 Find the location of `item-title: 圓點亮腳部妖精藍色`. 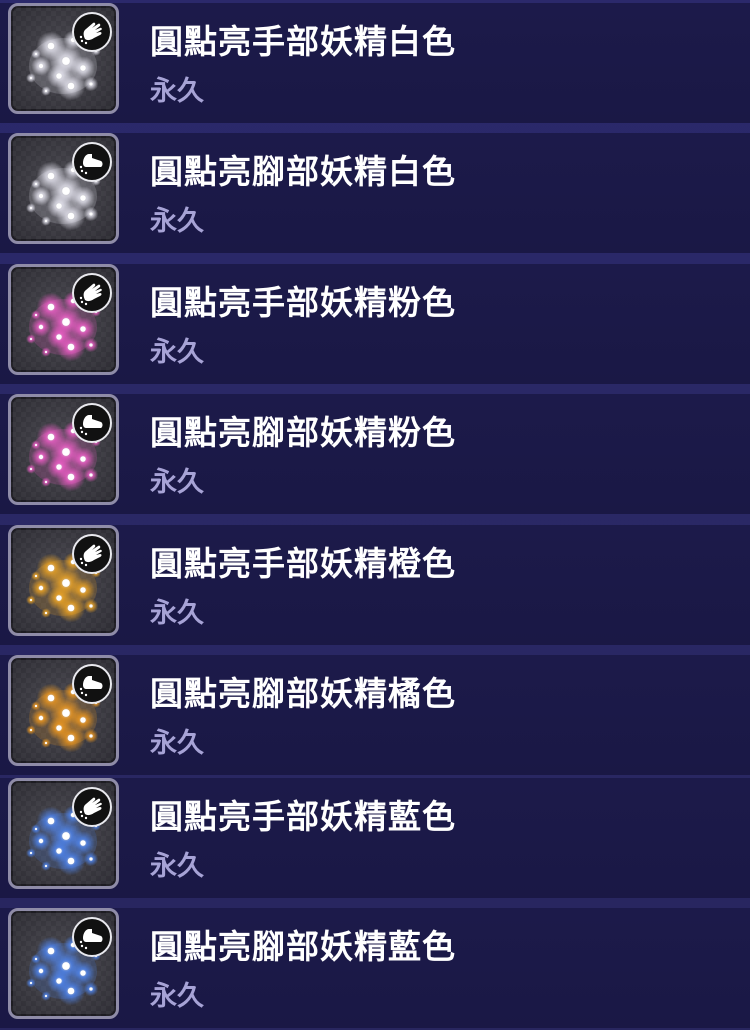

item-title: 圓點亮腳部妖精藍色 is located at coordinates (303, 946).